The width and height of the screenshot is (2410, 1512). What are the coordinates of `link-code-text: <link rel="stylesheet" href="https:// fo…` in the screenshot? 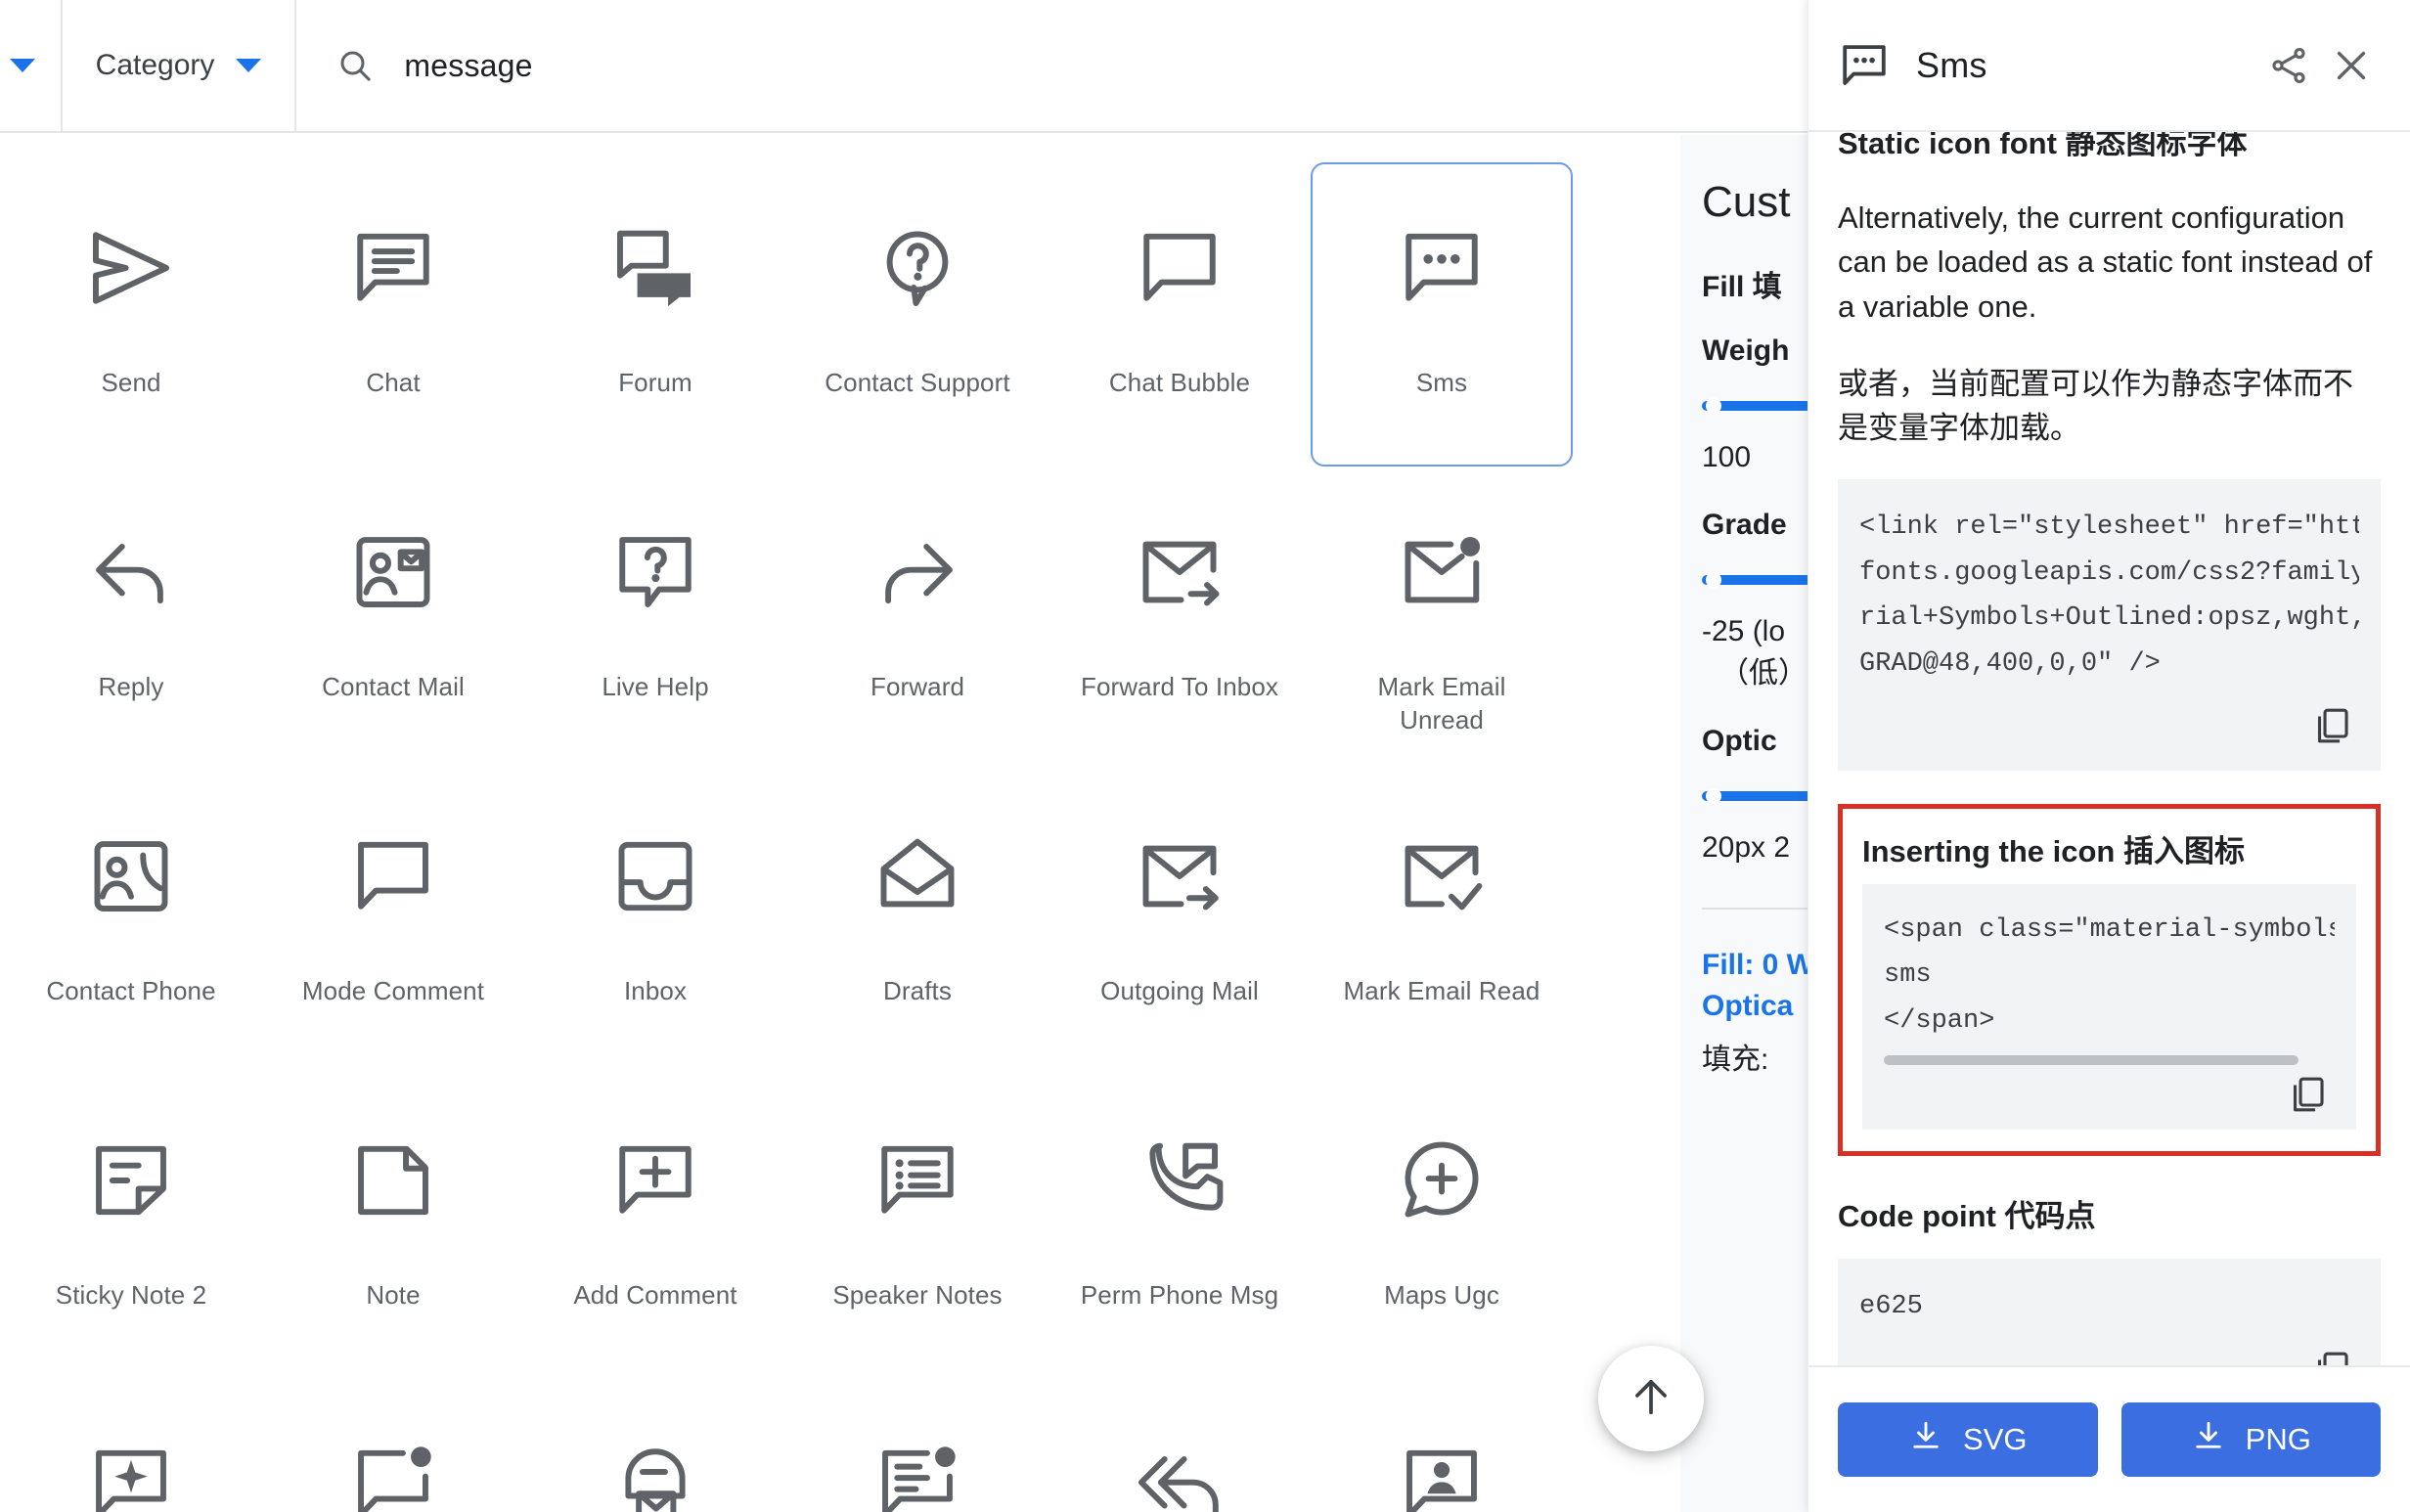 It's located at (2109, 595).